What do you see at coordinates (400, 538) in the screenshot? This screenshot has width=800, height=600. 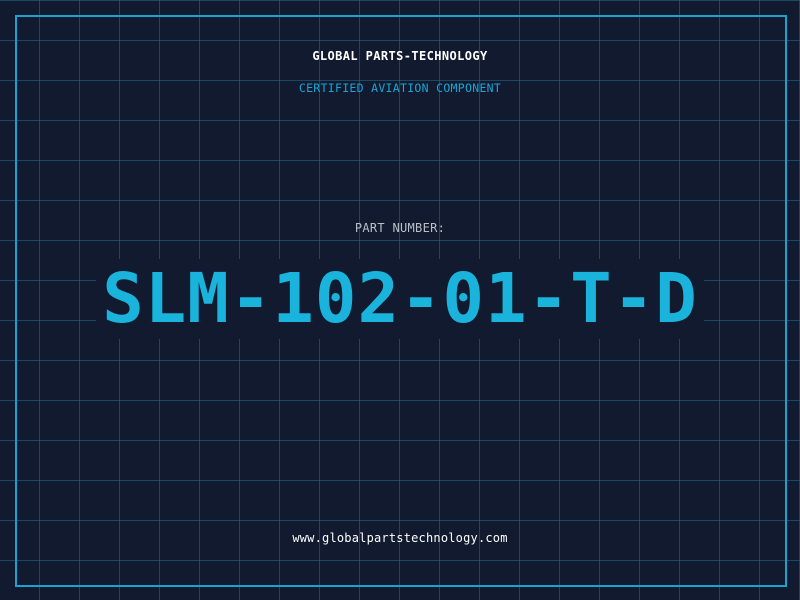 I see `website-url: www.globalpartstechnology.com` at bounding box center [400, 538].